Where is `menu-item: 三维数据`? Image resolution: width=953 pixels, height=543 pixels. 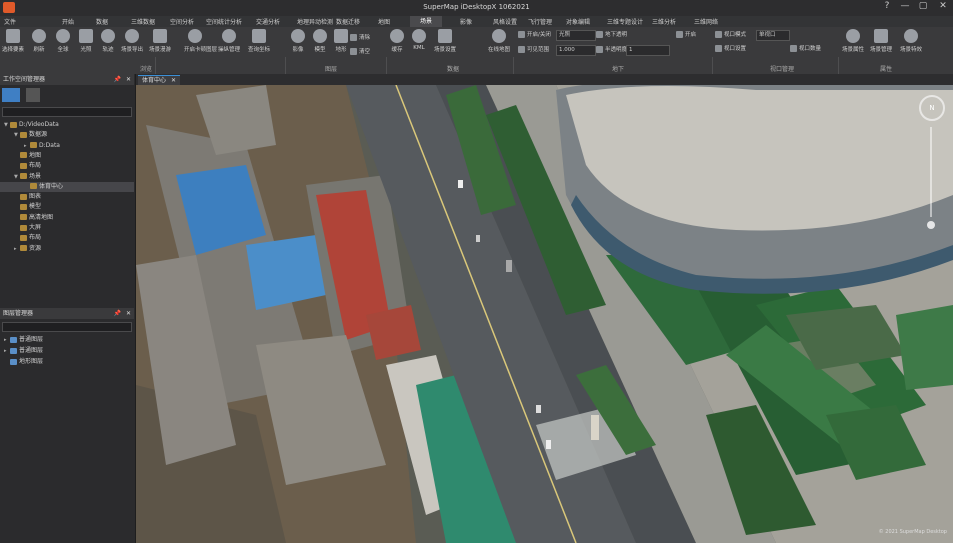
menu-item: 三维数据 is located at coordinates (143, 21).